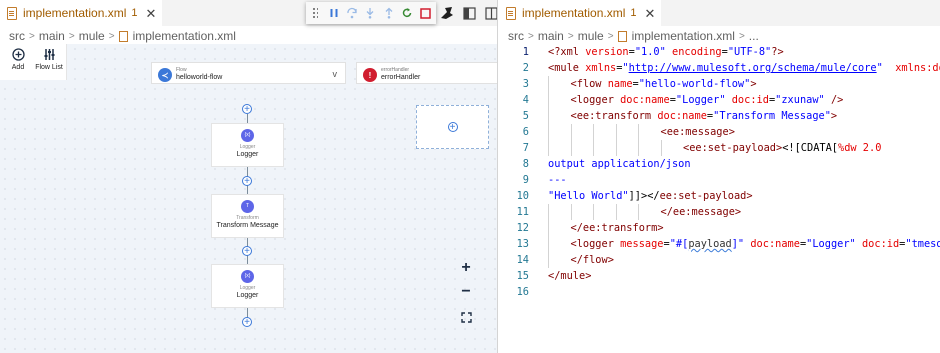 The height and width of the screenshot is (353, 940). I want to click on line-number: 11, so click(522, 212).